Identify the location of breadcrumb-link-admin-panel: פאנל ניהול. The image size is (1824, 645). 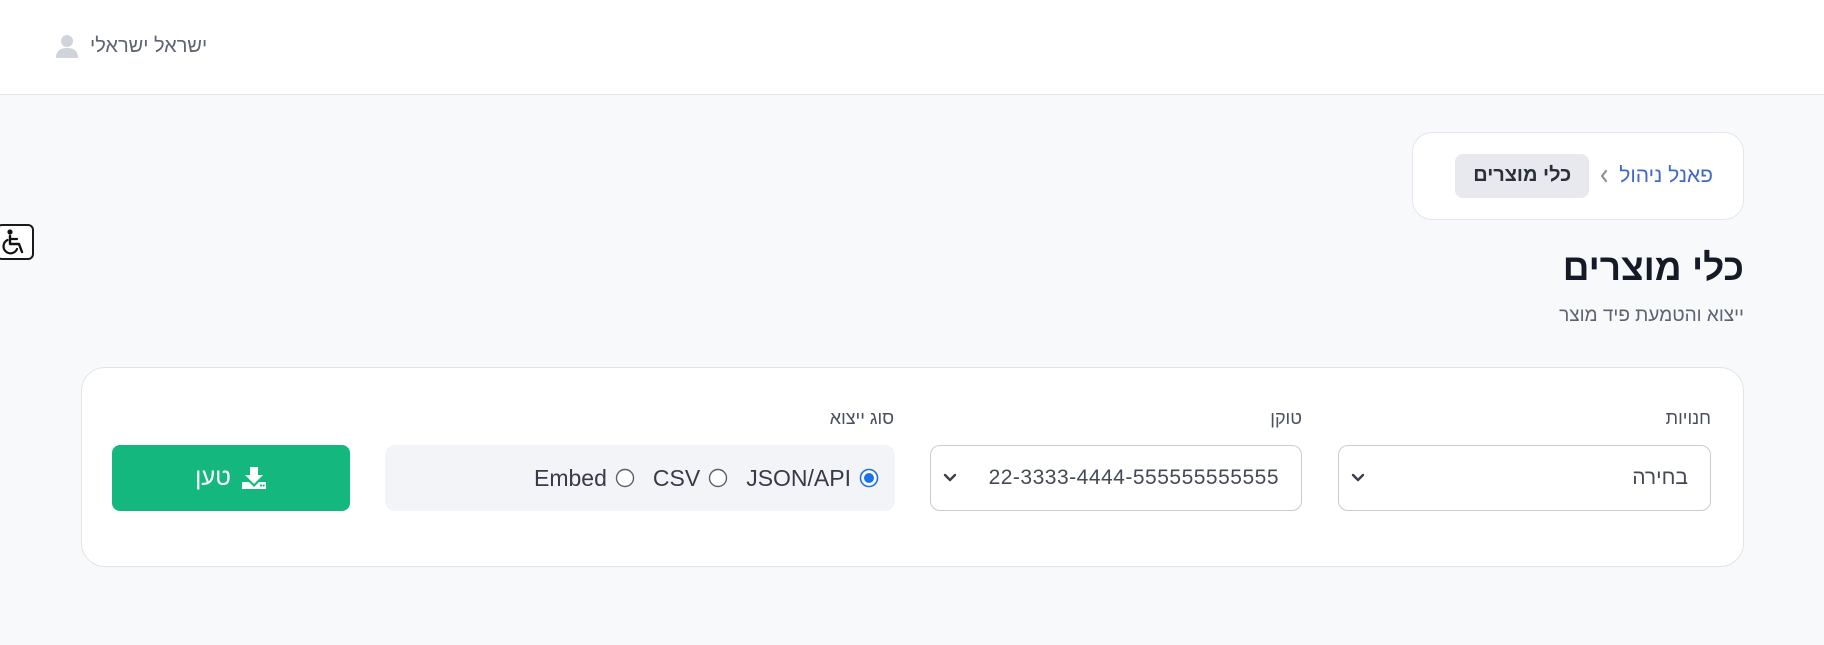
(1666, 176).